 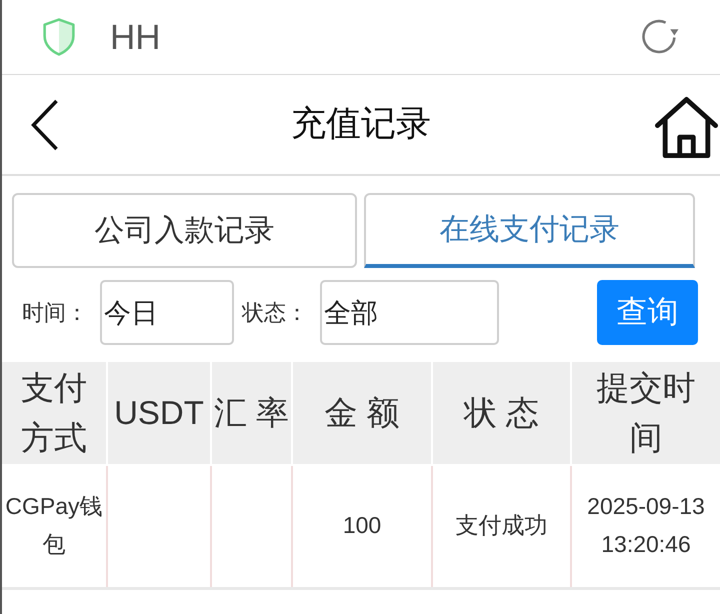 What do you see at coordinates (159, 413) in the screenshot?
I see `column-header: USDT` at bounding box center [159, 413].